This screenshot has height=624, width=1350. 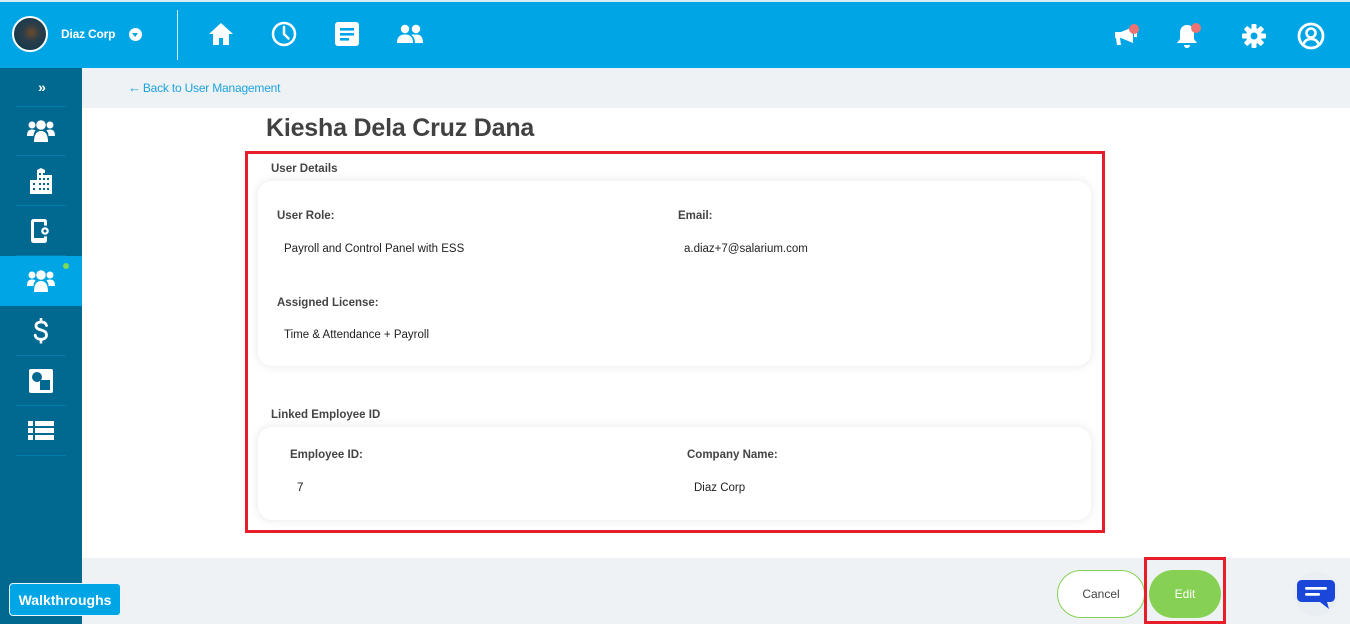 I want to click on user-details-section-label: User Details, so click(x=304, y=169).